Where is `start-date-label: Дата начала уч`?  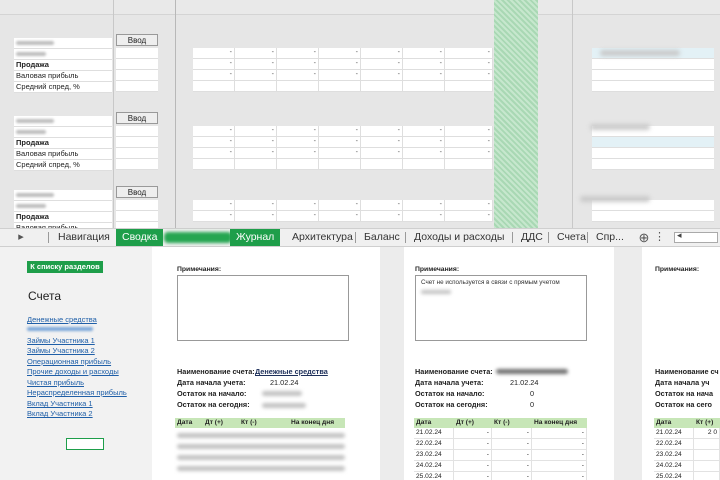
start-date-label: Дата начала уч is located at coordinates (682, 382).